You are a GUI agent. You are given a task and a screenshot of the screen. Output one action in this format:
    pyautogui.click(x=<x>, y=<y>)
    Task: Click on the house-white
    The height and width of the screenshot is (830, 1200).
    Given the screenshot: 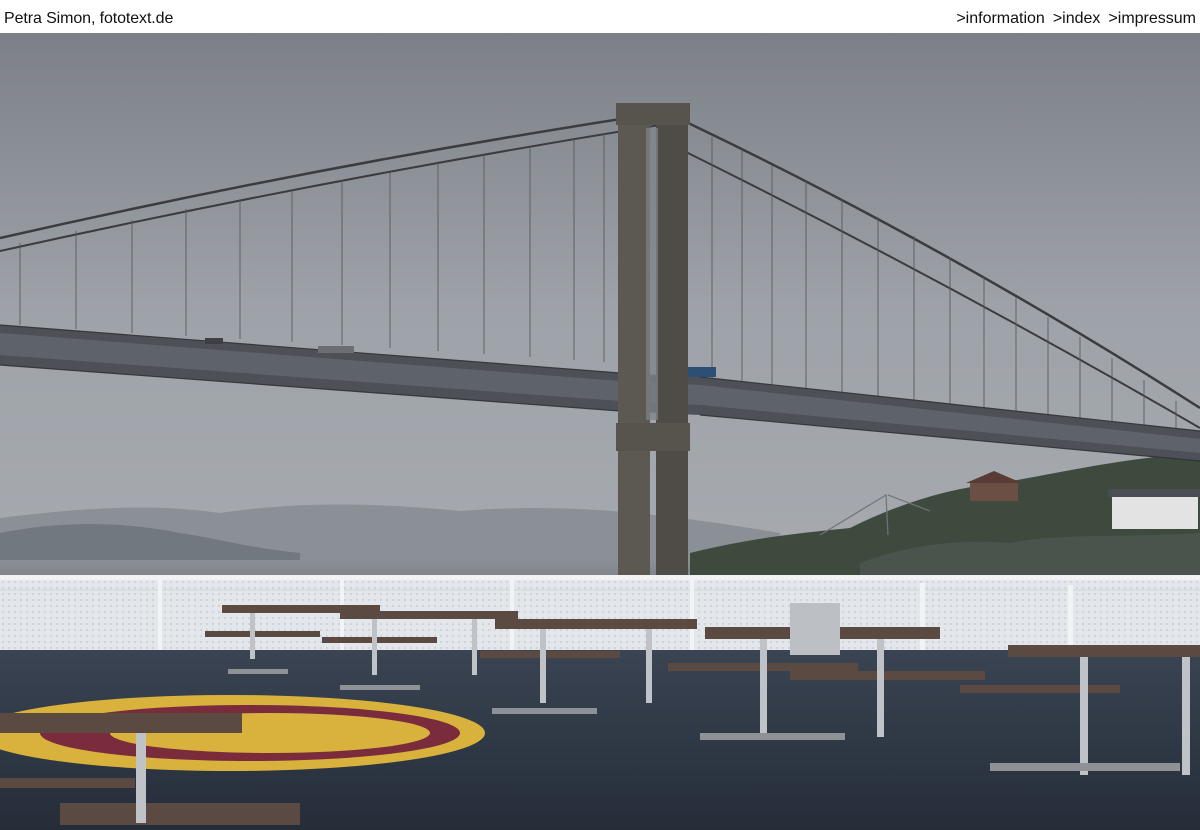 What is the action you would take?
    pyautogui.click(x=1155, y=512)
    